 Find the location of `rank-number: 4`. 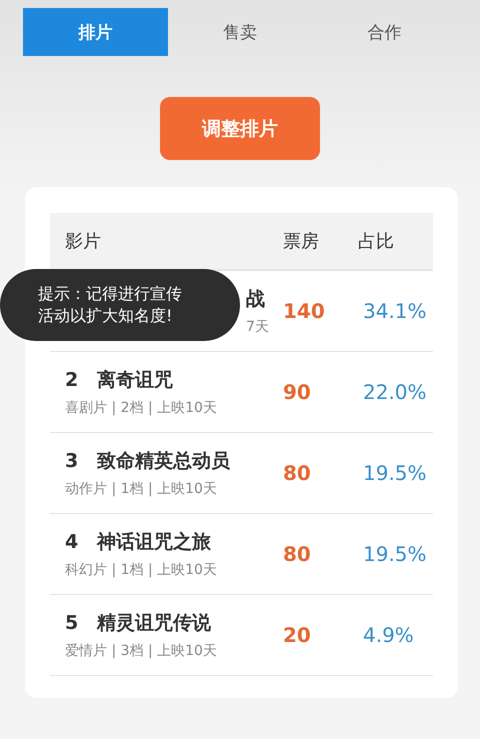

rank-number: 4 is located at coordinates (72, 542).